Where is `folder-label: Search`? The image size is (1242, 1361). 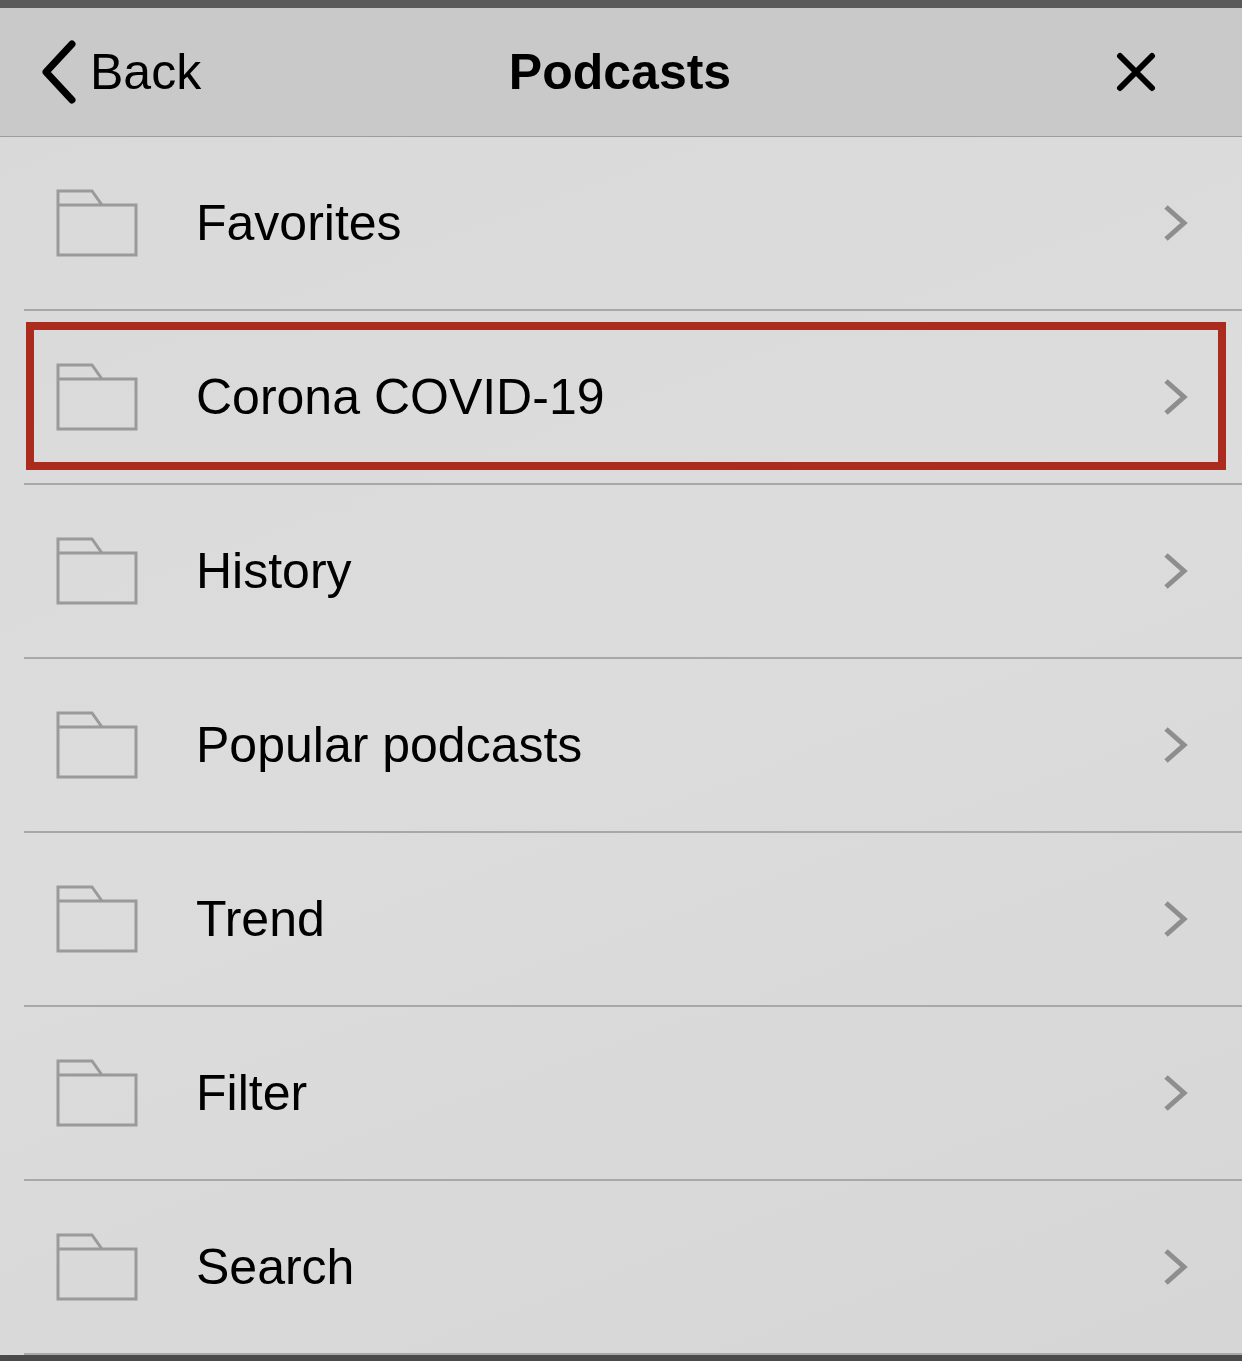
folder-label: Search is located at coordinates (275, 1267).